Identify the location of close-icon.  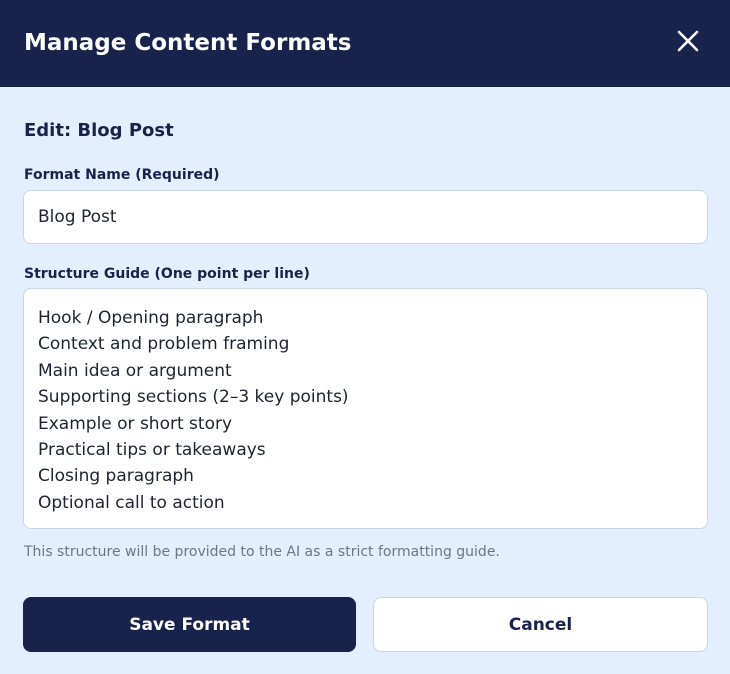
(688, 41).